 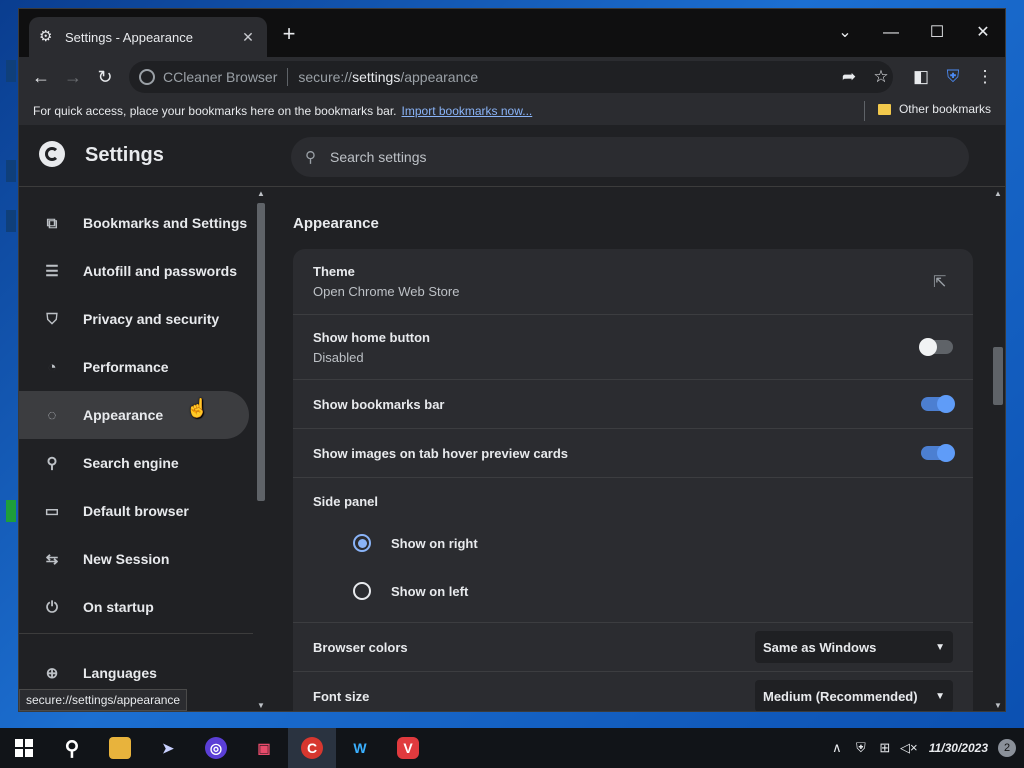 What do you see at coordinates (633, 691) in the screenshot?
I see `font-size-row: Font size Medium (Recommended) ▼` at bounding box center [633, 691].